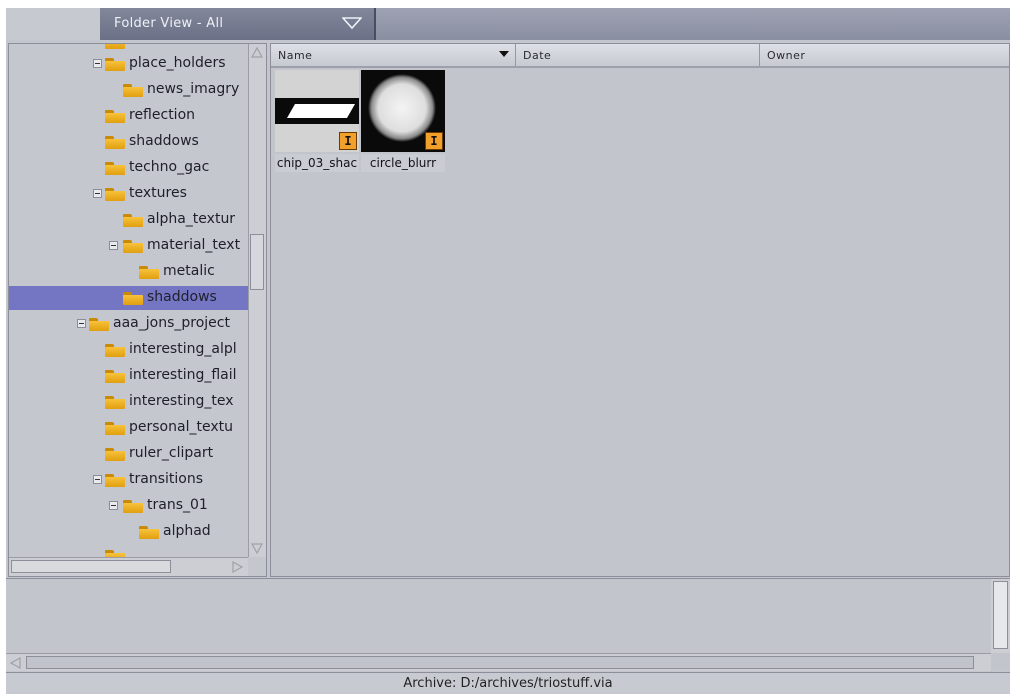 This screenshot has height=696, width=1014. What do you see at coordinates (183, 349) in the screenshot?
I see `tree-item-label: interesting_alpl` at bounding box center [183, 349].